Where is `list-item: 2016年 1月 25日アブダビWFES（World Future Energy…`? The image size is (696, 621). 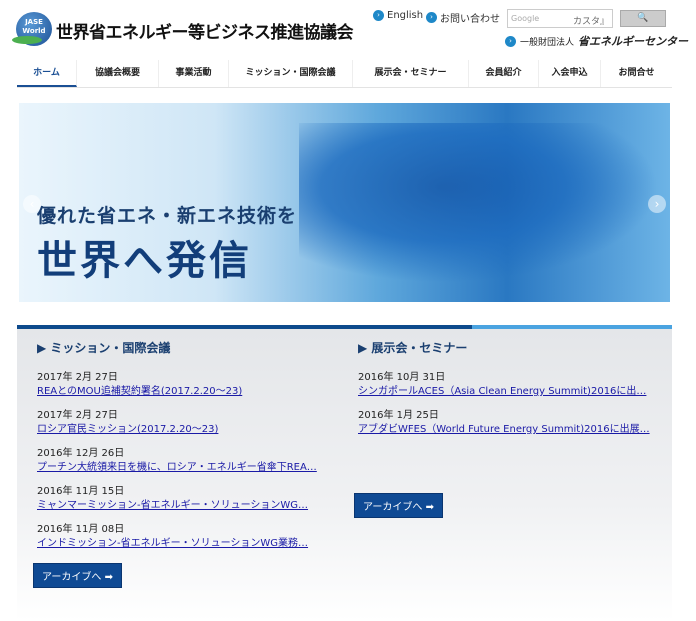 list-item: 2016年 1月 25日アブダビWFES（World Future Energy… is located at coordinates (504, 423).